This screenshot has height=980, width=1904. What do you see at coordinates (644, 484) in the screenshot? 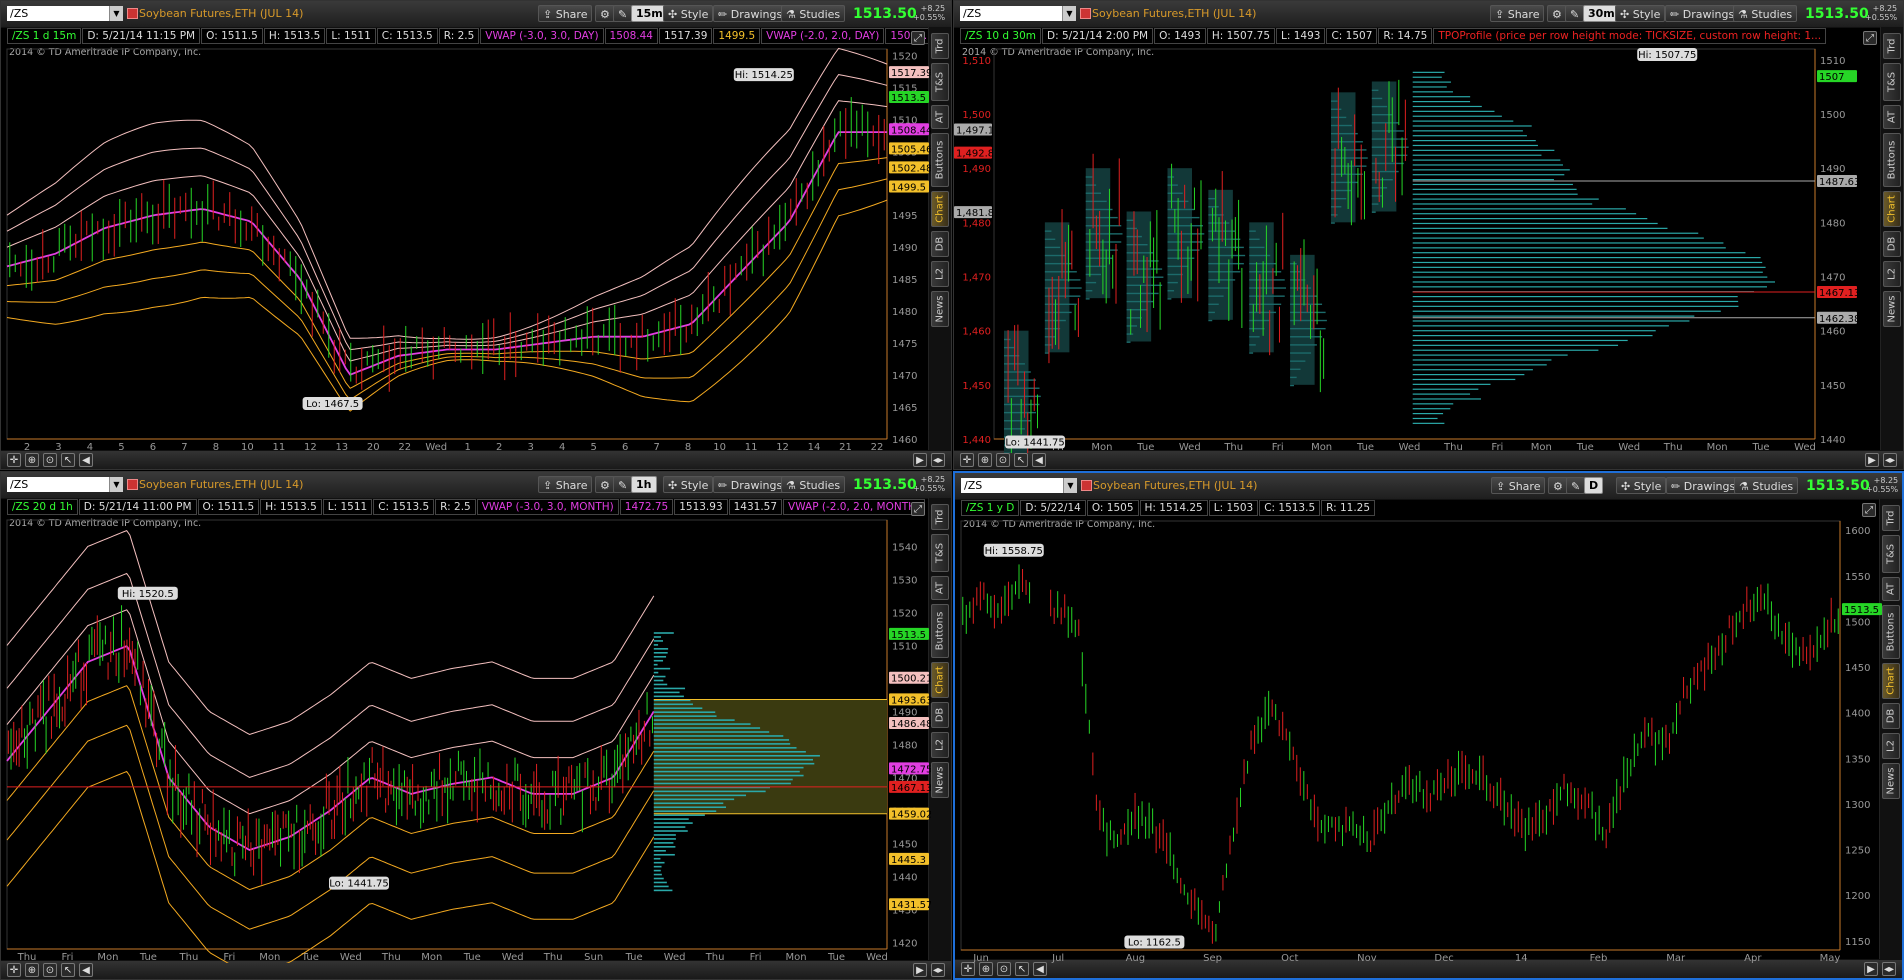
I see `aggregation-button: 1h` at bounding box center [644, 484].